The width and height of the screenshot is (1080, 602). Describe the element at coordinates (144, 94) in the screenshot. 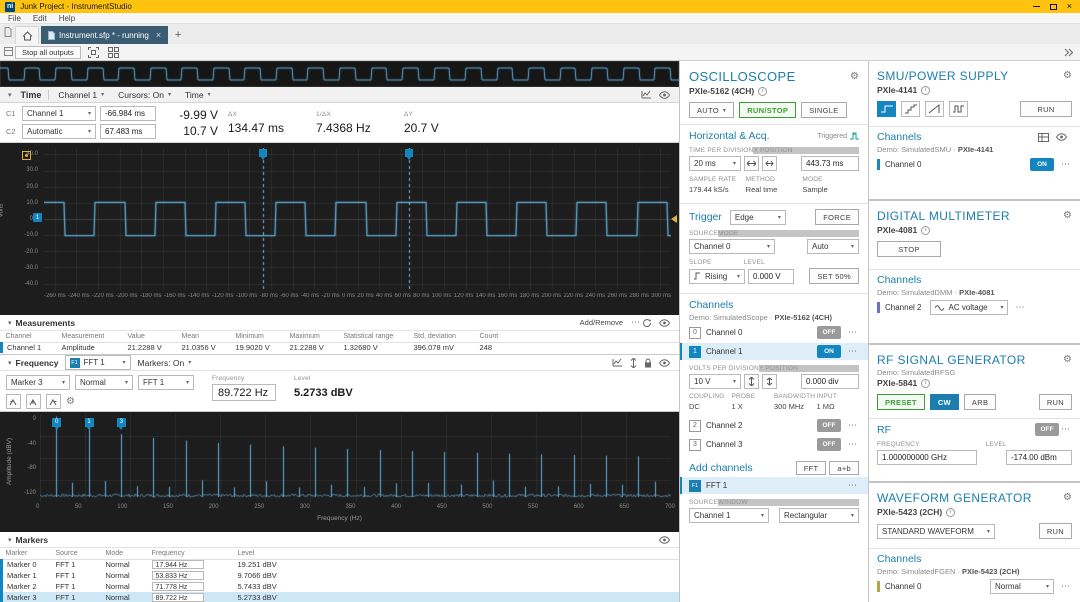

I see `cursors-dropdown: Cursors: On ▾` at that location.